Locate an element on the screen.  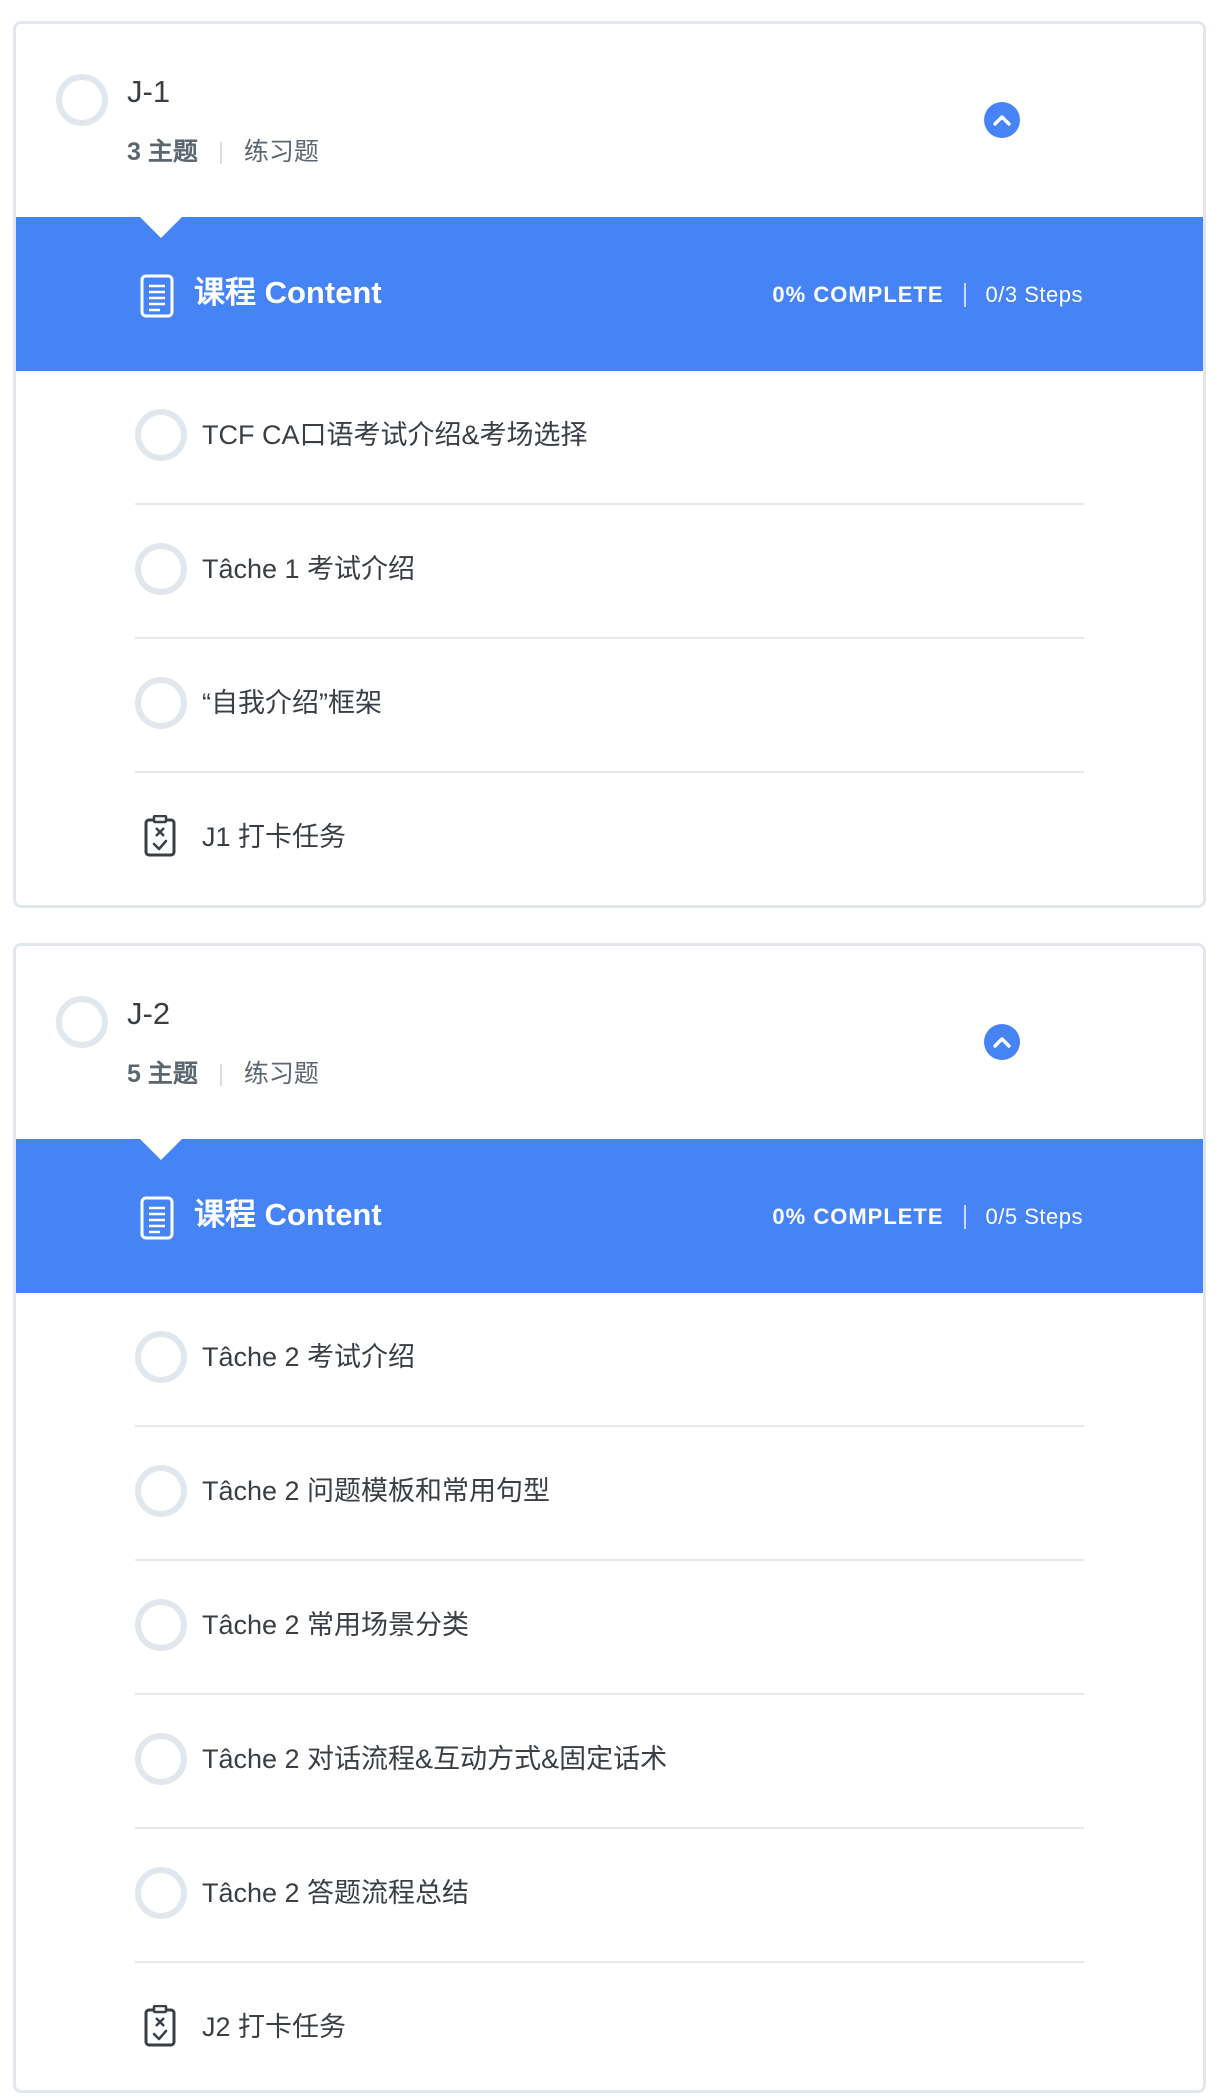
topic-label: Tâche 2 常用场景分类 is located at coordinates (335, 1625).